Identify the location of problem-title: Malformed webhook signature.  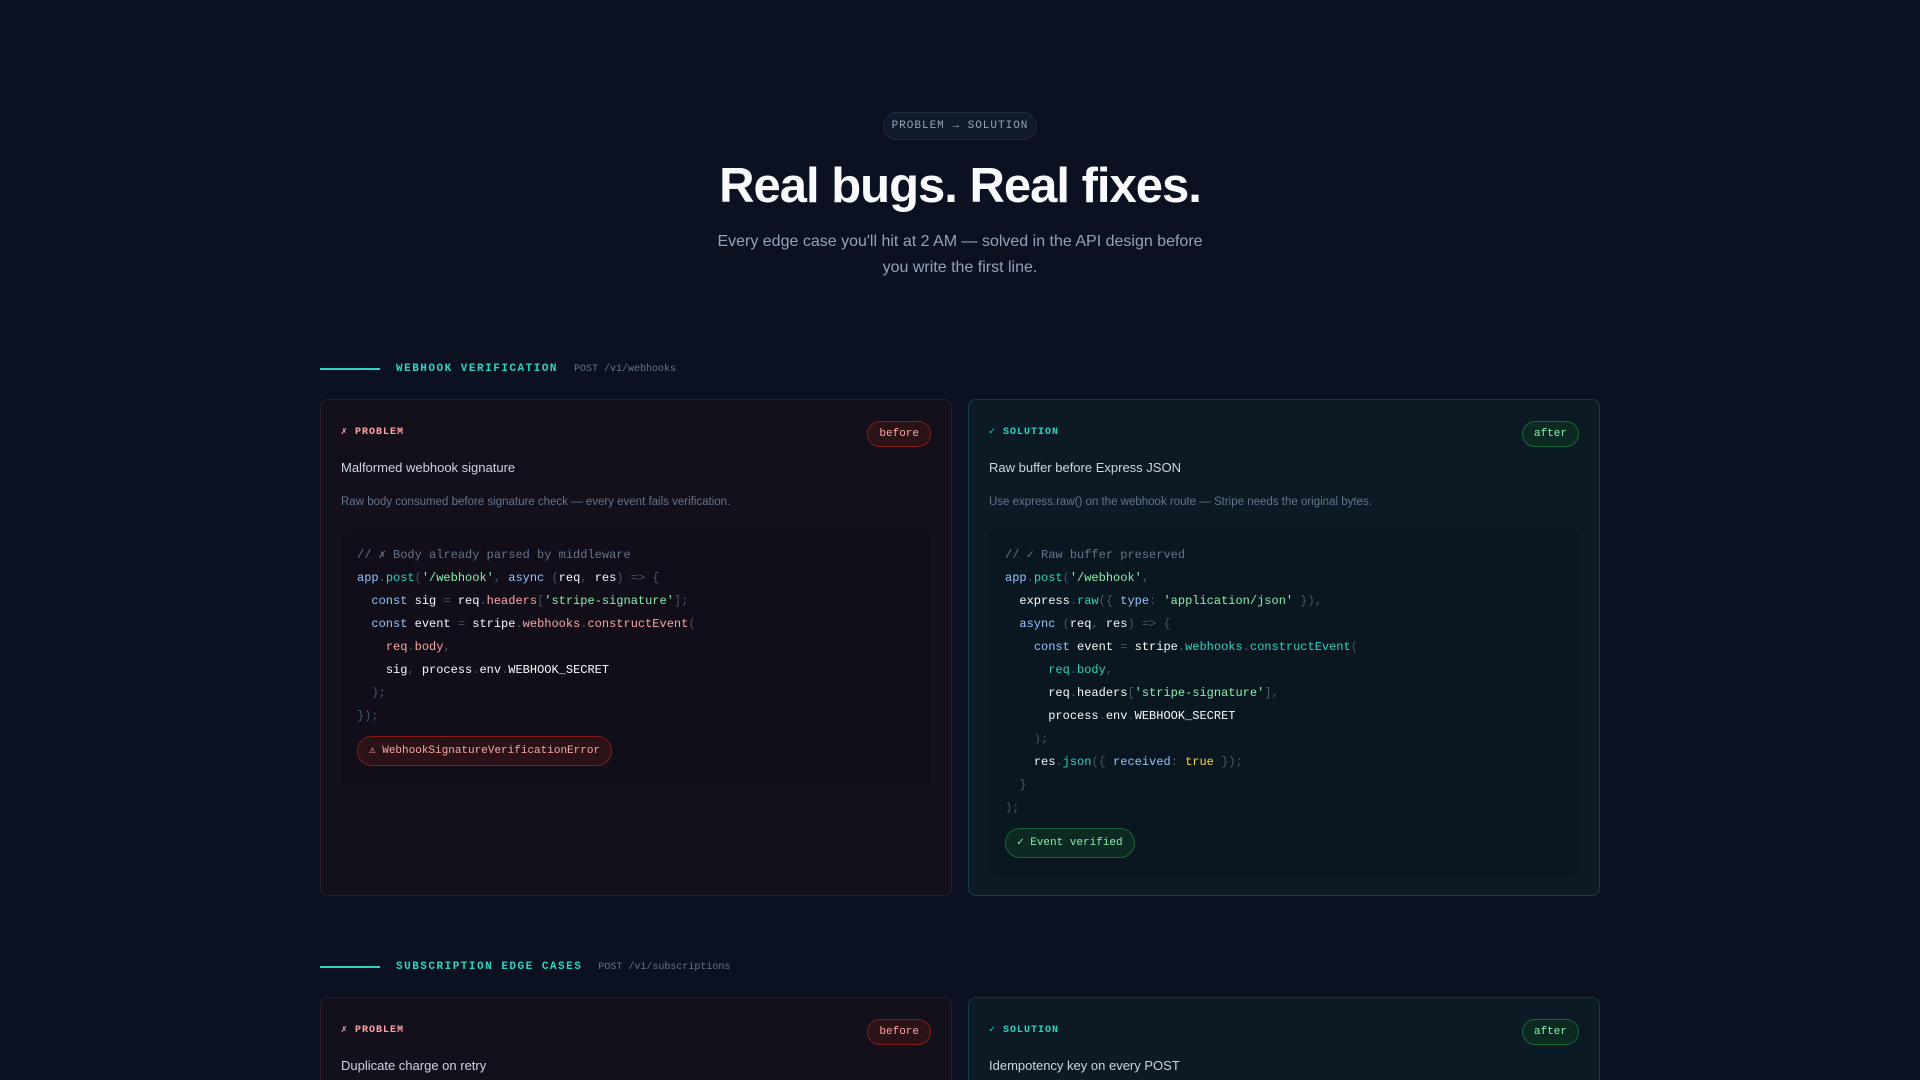
(428, 467).